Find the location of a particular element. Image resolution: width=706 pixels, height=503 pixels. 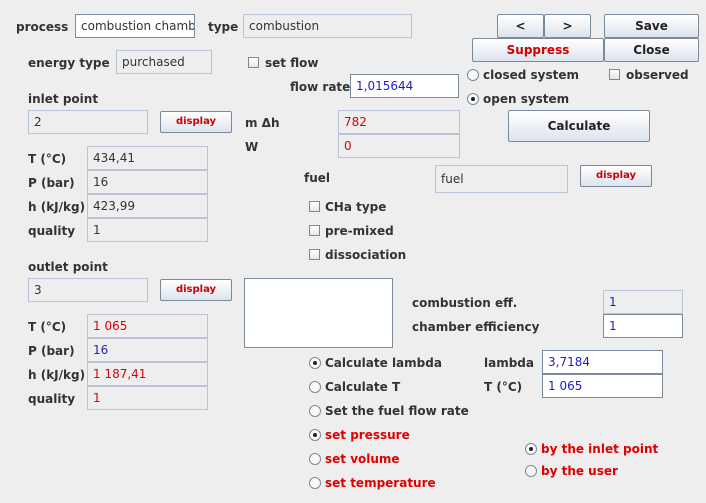

inlet-t-value: 434,41 is located at coordinates (147, 158).